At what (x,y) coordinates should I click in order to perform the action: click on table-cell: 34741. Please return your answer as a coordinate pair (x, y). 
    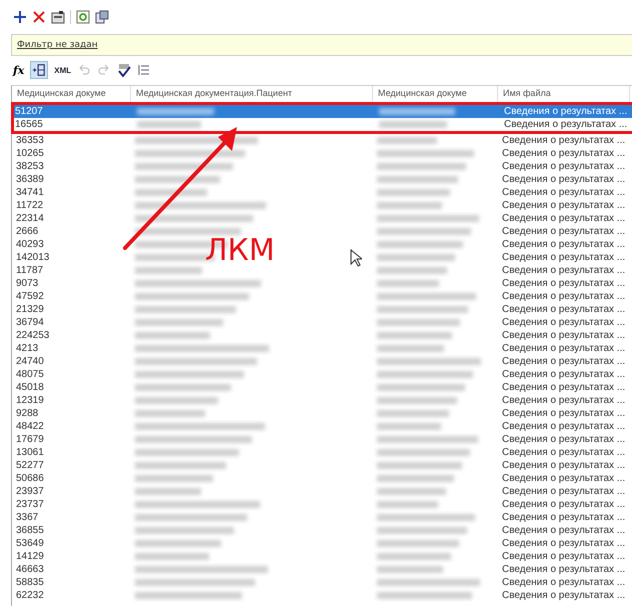
    Looking at the image, I should click on (71, 192).